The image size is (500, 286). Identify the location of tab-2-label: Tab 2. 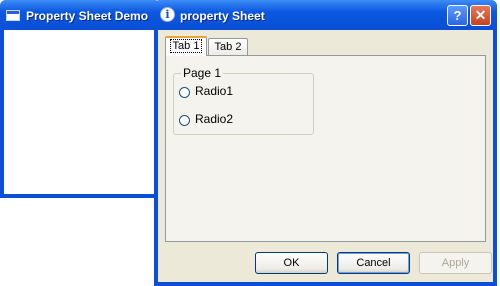
(228, 47).